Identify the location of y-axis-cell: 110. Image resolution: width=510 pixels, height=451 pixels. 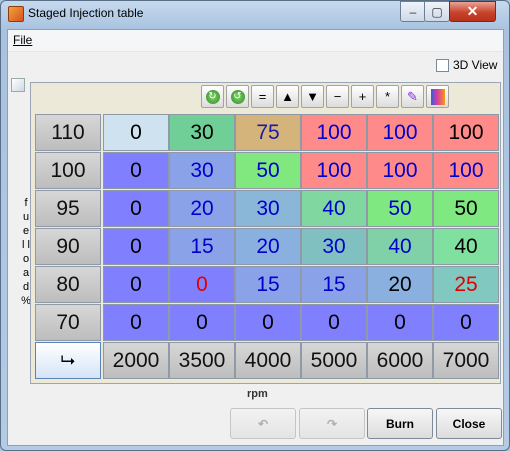
(68, 132).